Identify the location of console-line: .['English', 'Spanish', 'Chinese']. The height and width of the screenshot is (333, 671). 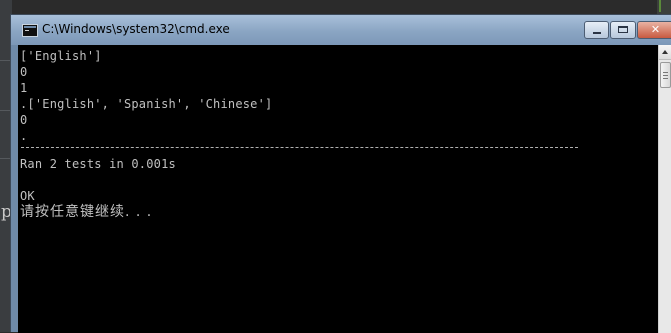
(146, 104).